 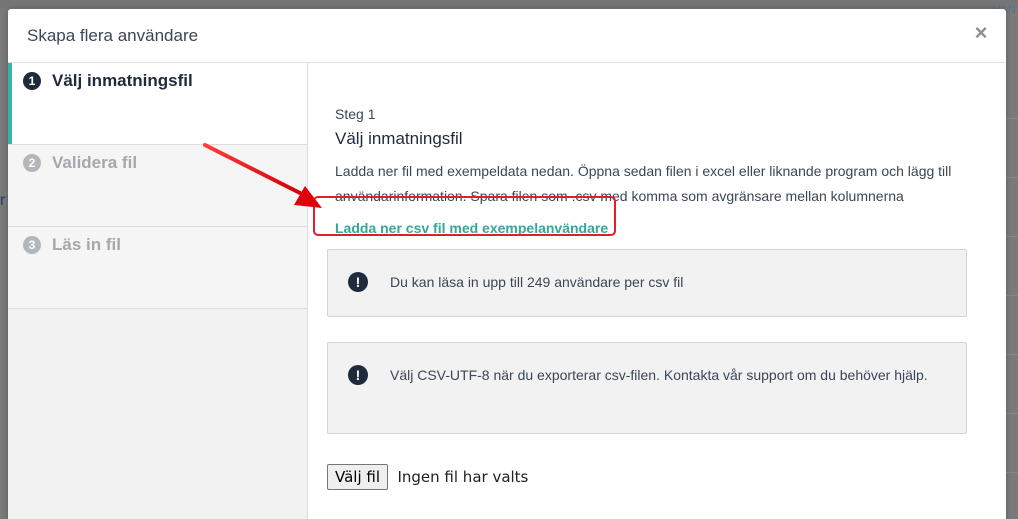 I want to click on modal-header: Skapa flera användare ×, so click(x=507, y=36).